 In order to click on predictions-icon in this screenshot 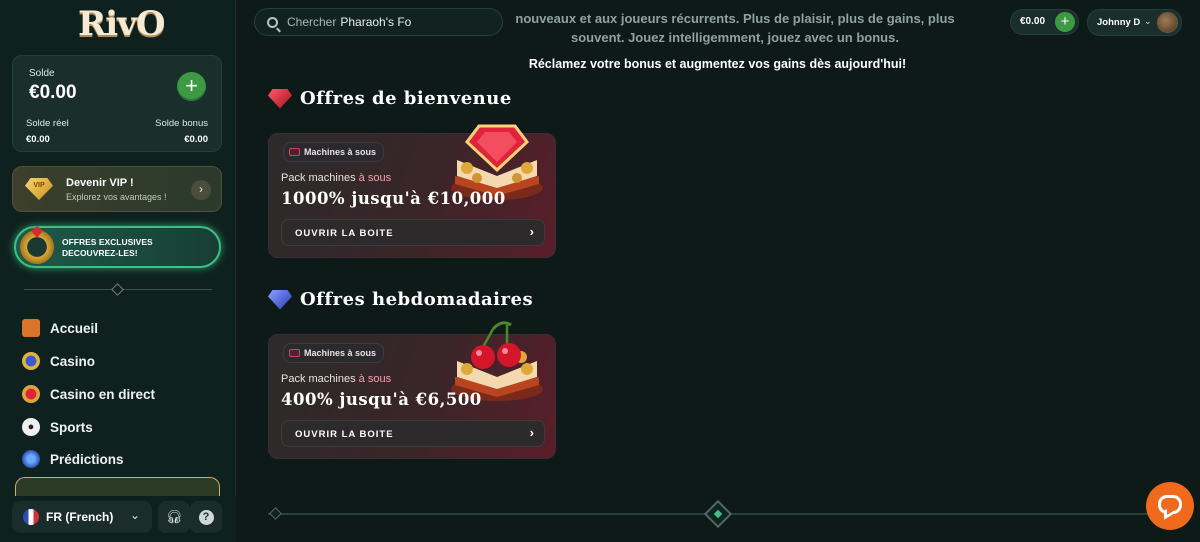, I will do `click(31, 459)`.